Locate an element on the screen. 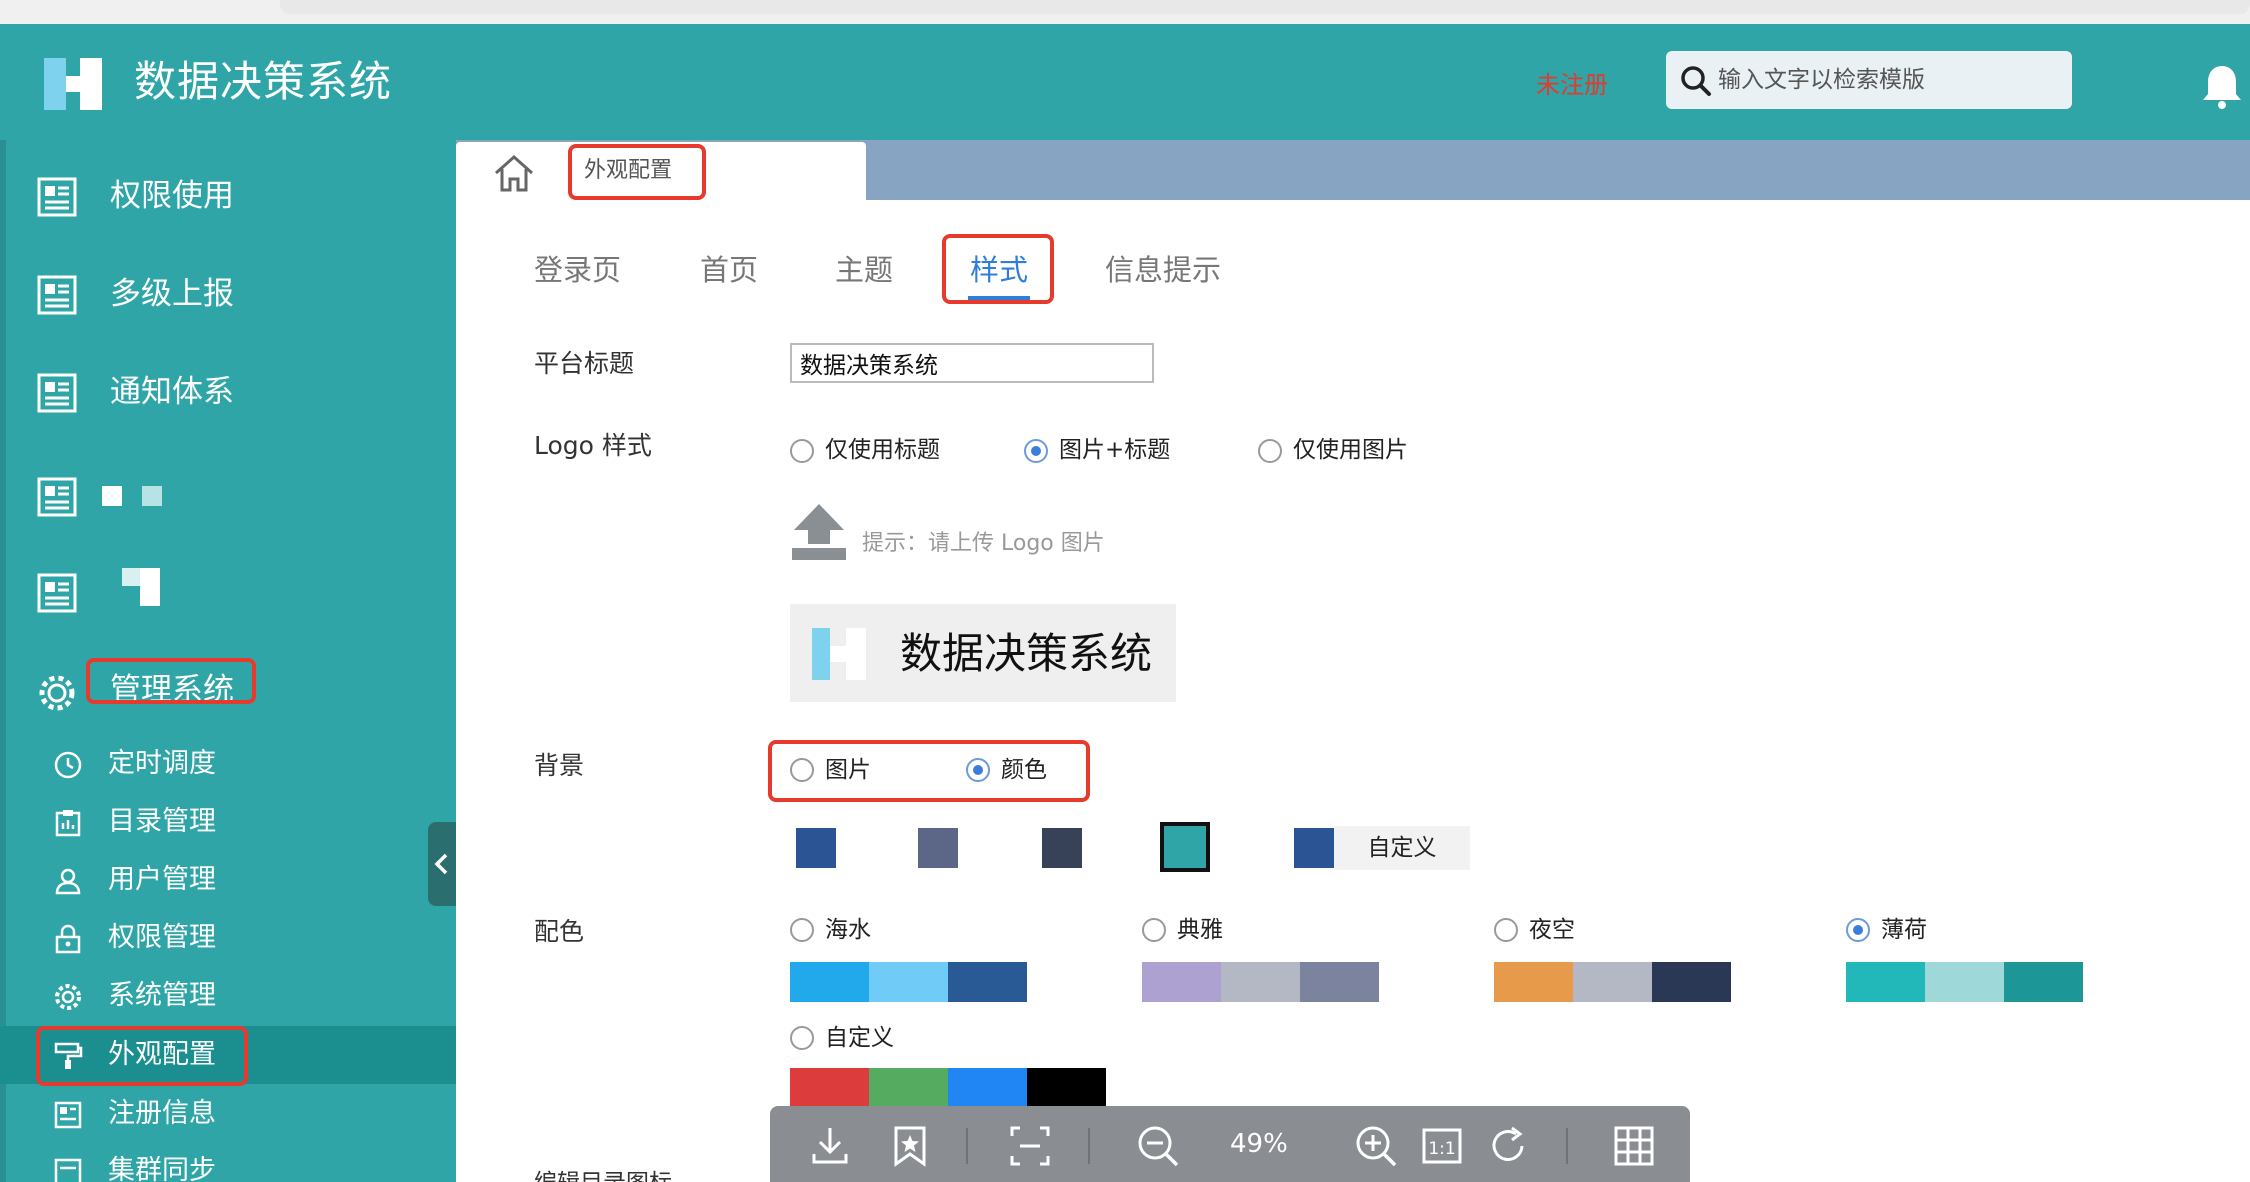  scheme-custom-palette is located at coordinates (948, 1088).